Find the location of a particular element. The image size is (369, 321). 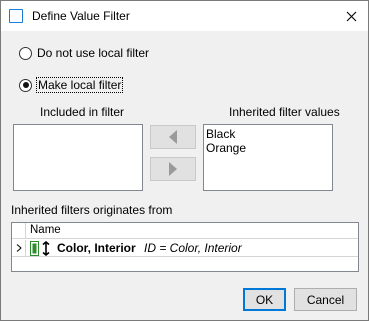

table-row: Color, Interior ID = Color, Interior is located at coordinates (185, 248).